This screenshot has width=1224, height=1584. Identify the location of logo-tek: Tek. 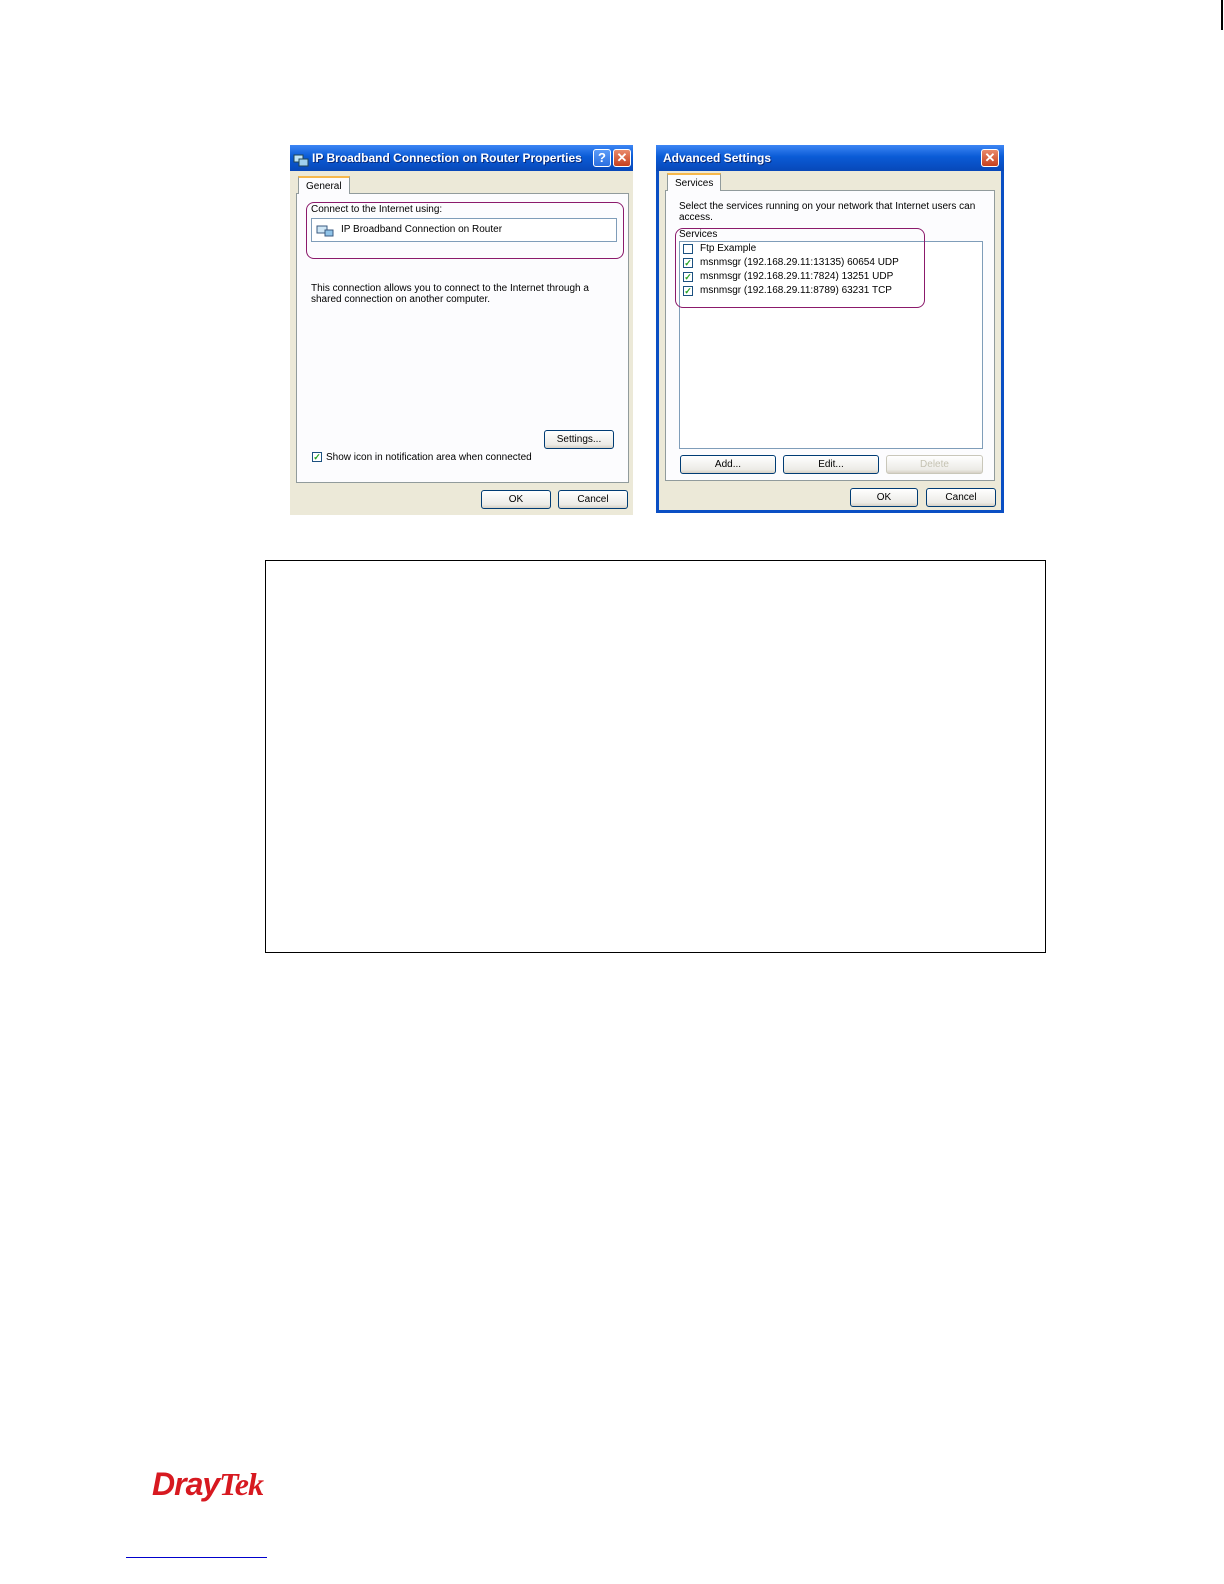
(241, 1484).